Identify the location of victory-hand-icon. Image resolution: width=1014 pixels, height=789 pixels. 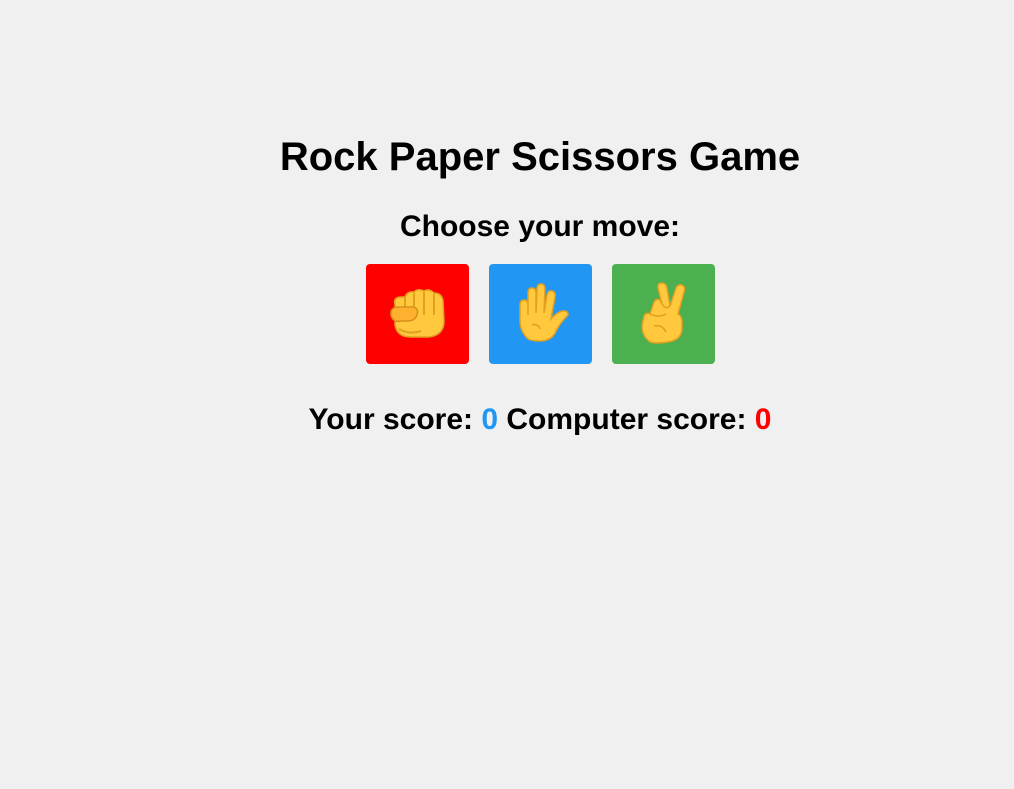
(662, 313).